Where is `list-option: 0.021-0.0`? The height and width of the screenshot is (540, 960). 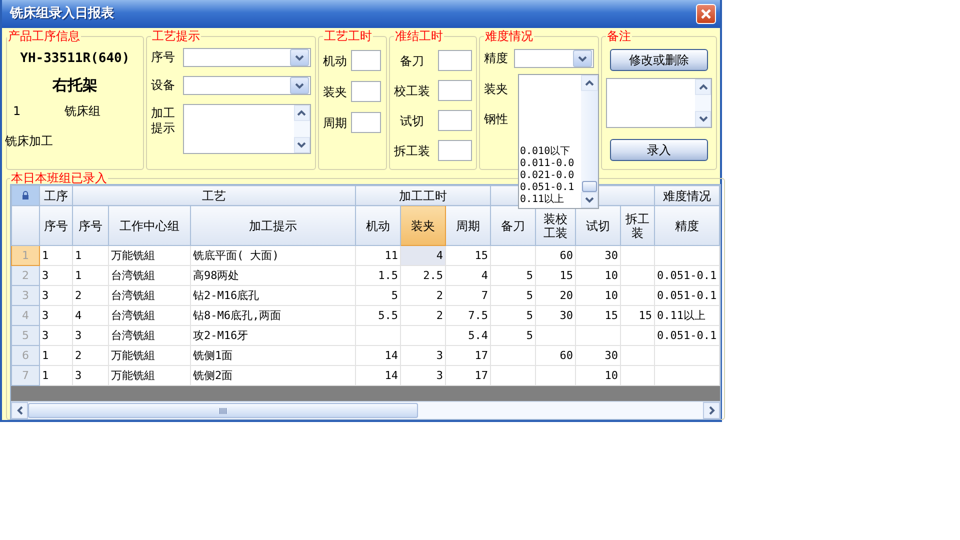 list-option: 0.021-0.0 is located at coordinates (547, 176).